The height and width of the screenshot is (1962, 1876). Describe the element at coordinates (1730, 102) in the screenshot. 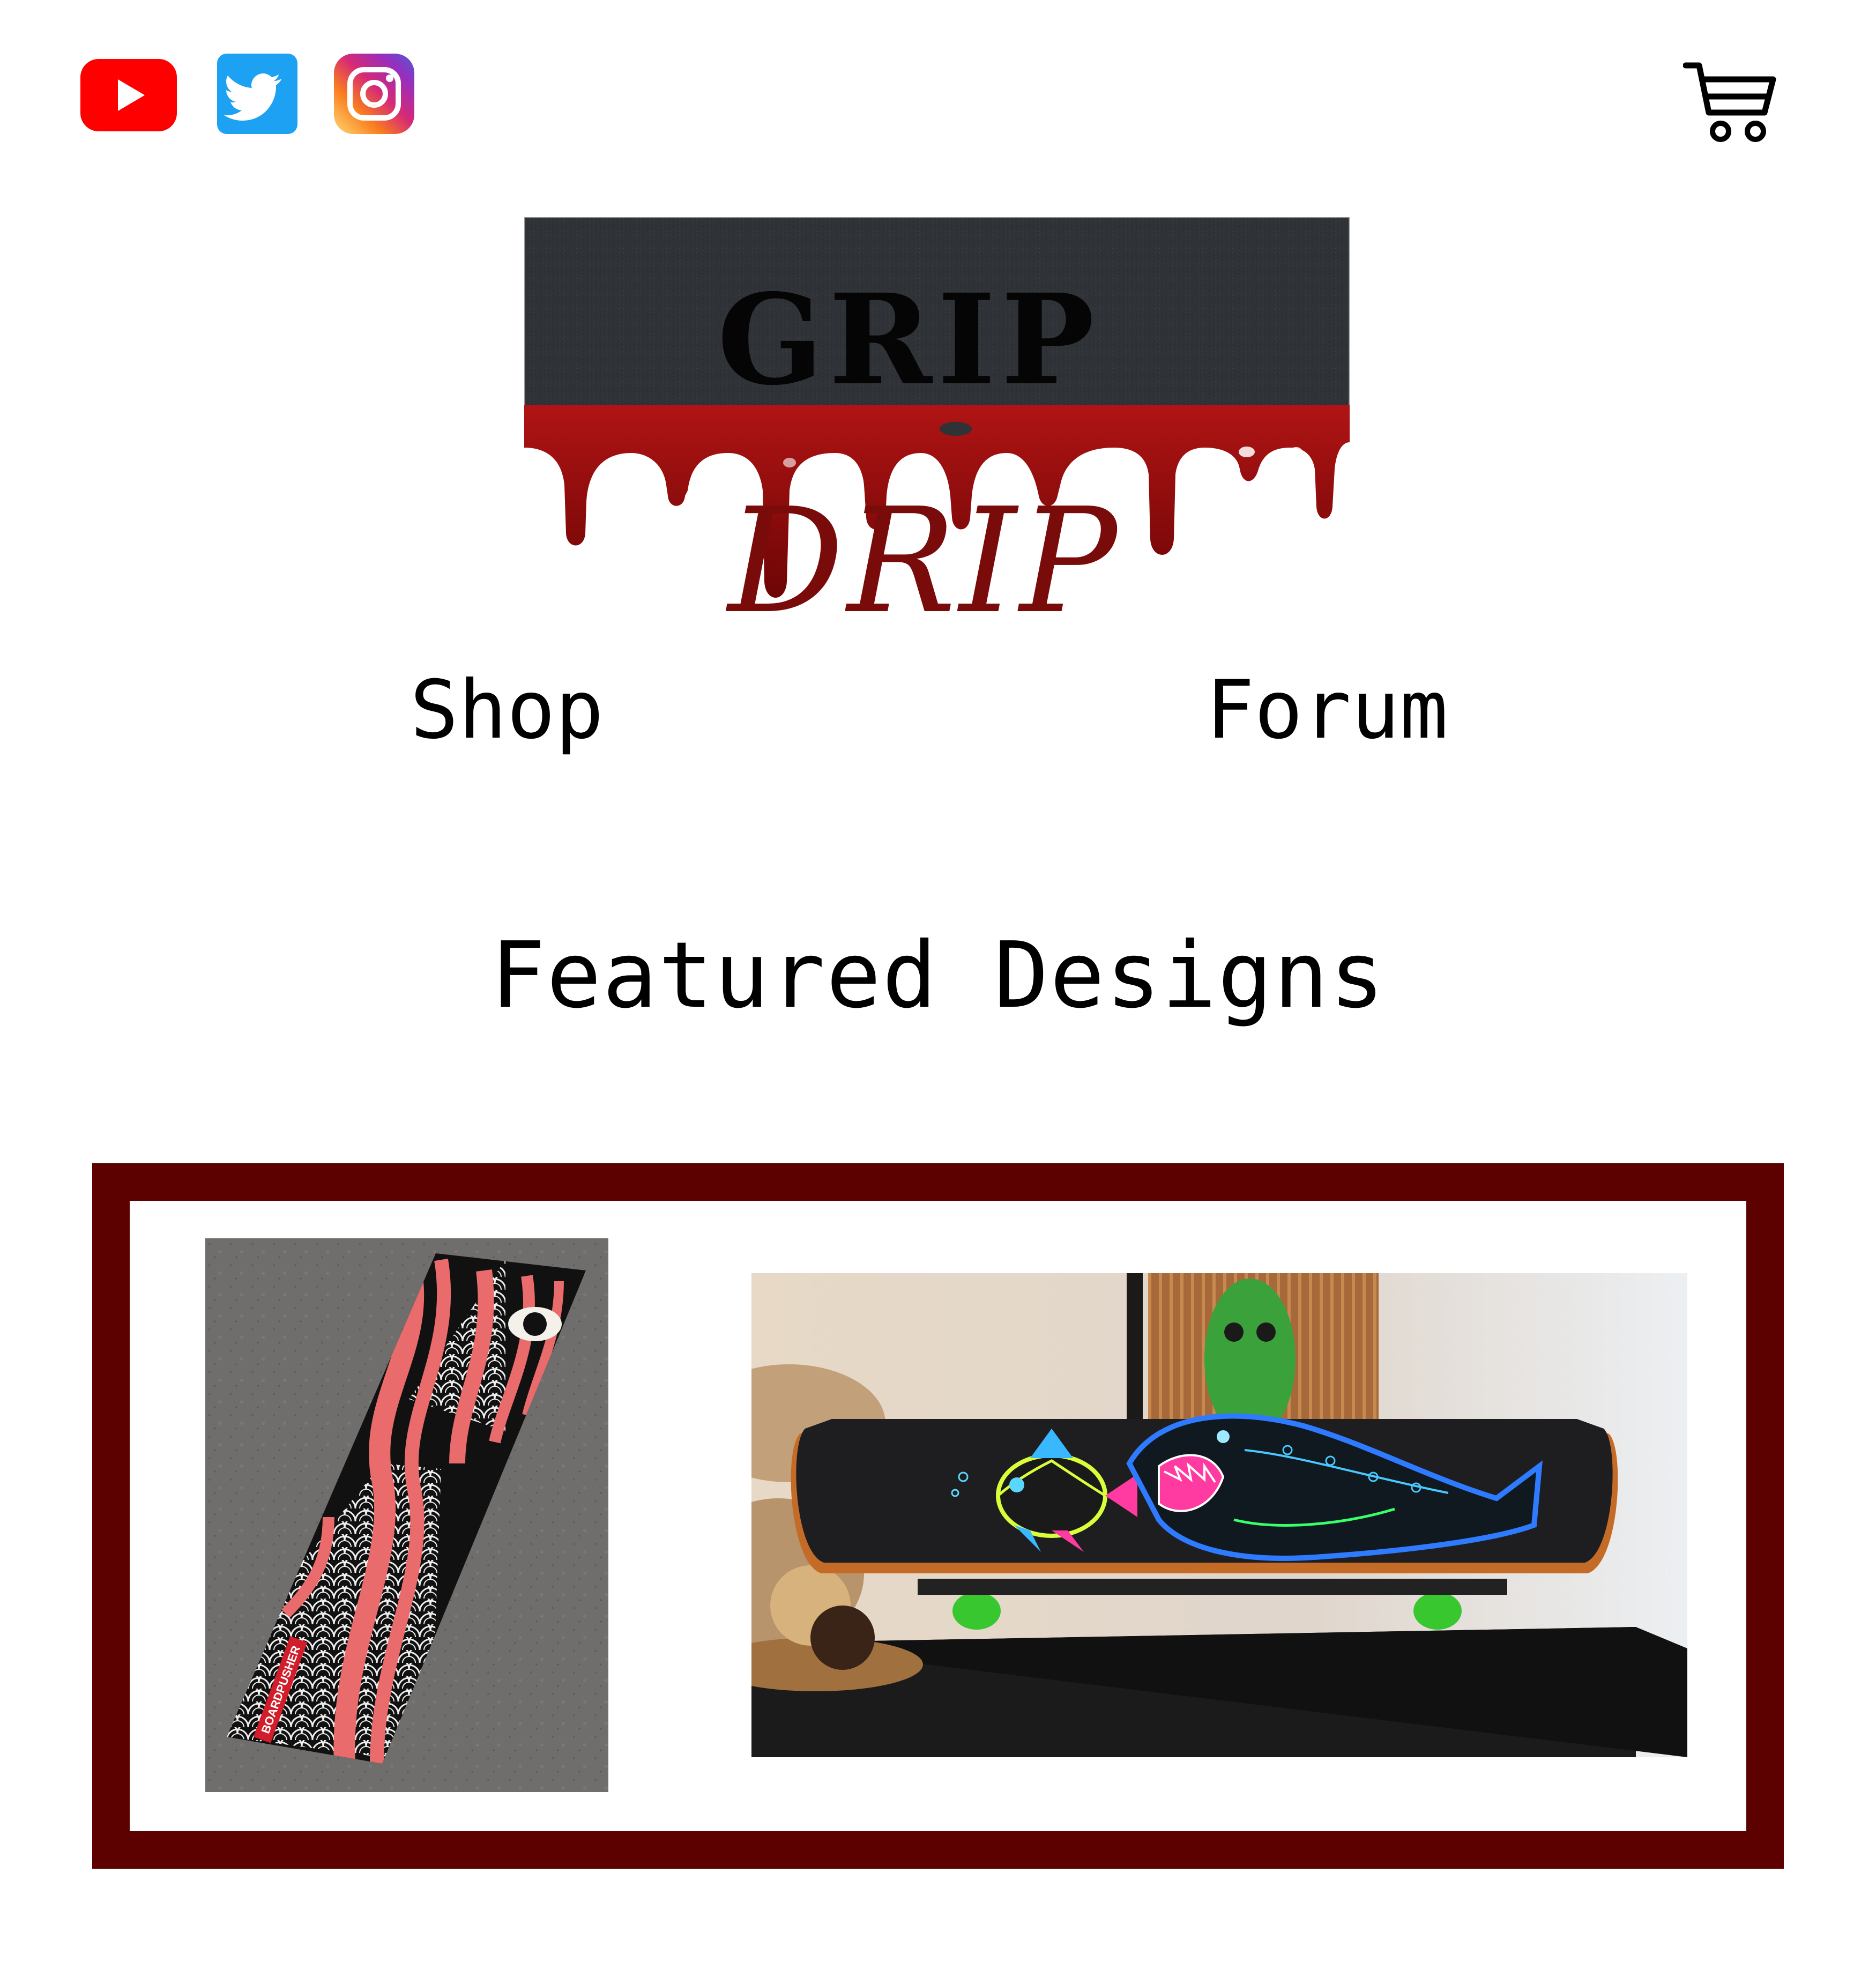

I see `shopping-cart-icon` at that location.